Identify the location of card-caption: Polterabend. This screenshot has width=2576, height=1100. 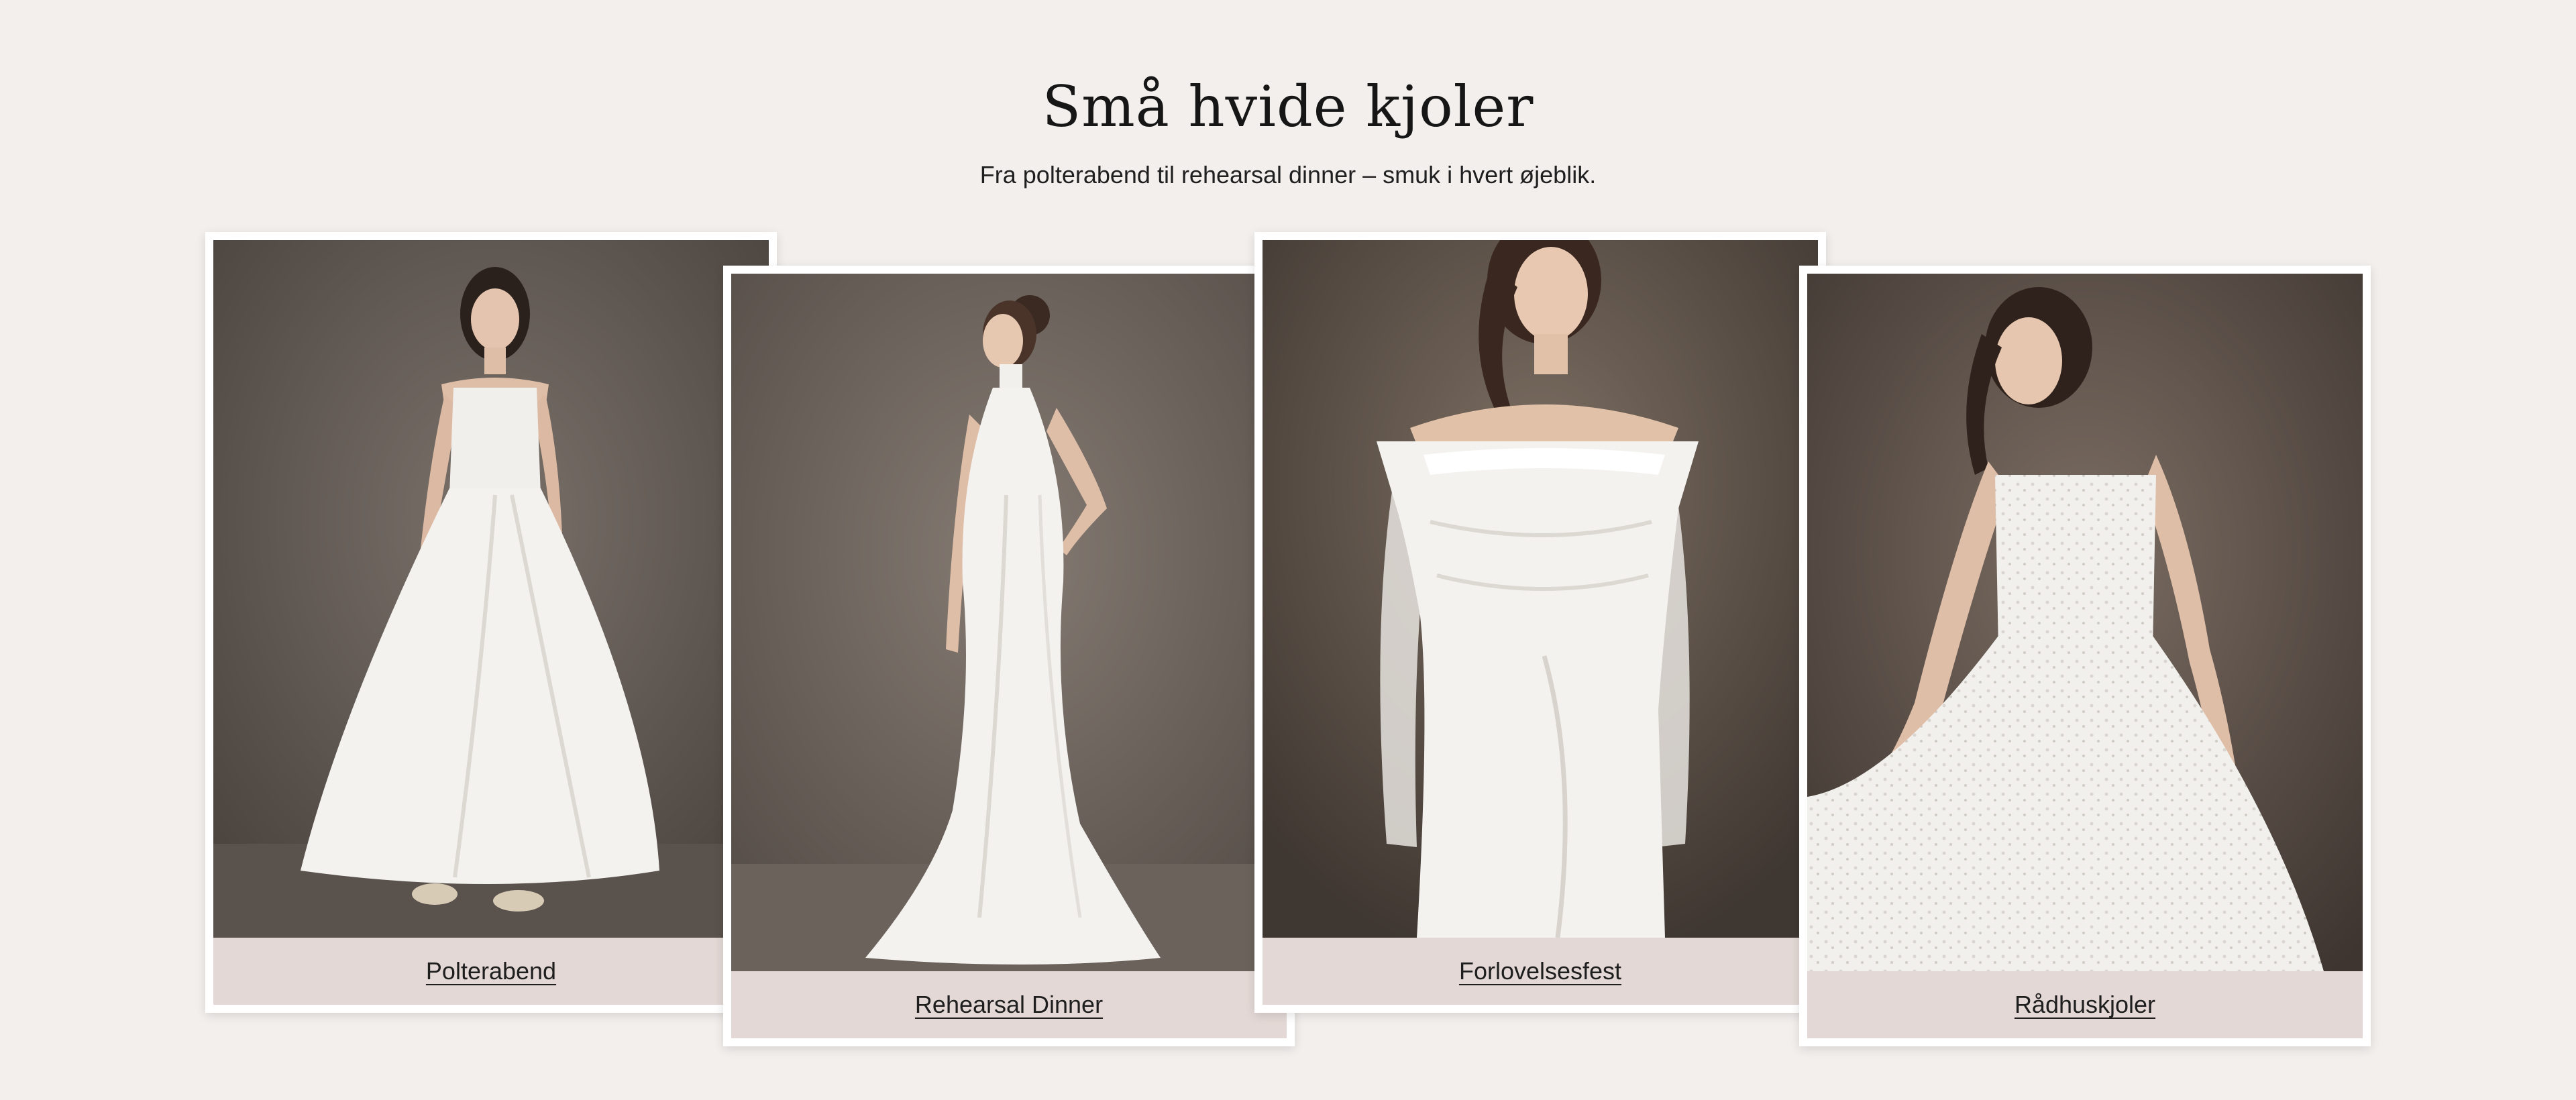
(491, 972).